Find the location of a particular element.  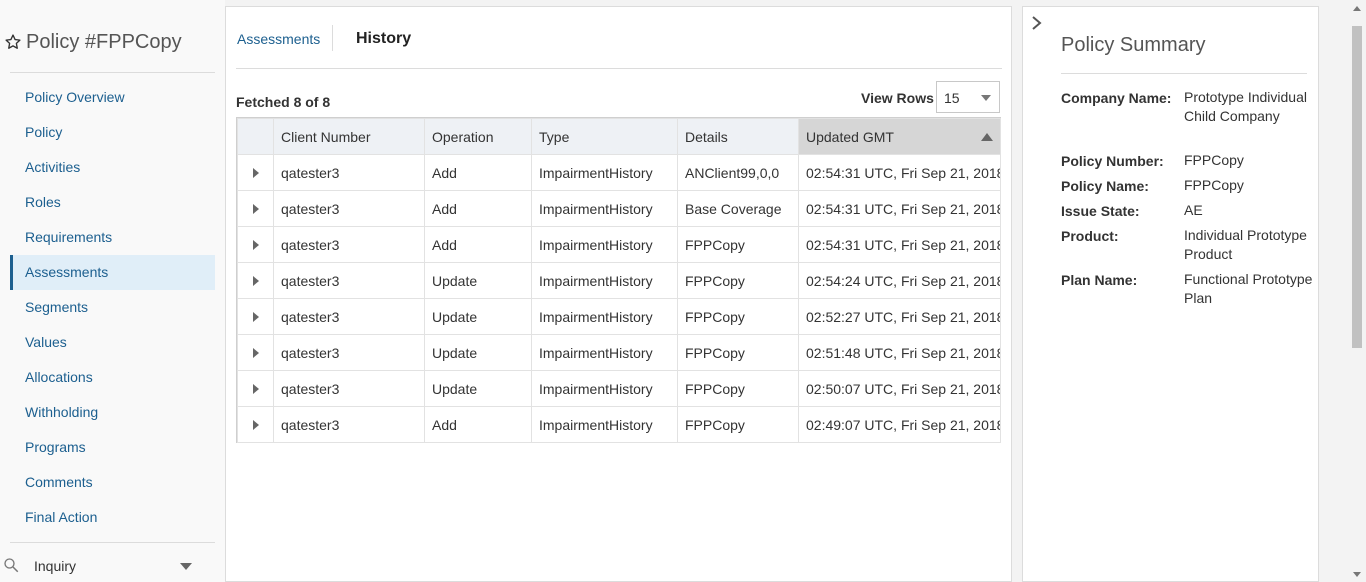

sidebar-item-requirements: Requirements is located at coordinates (112, 237).